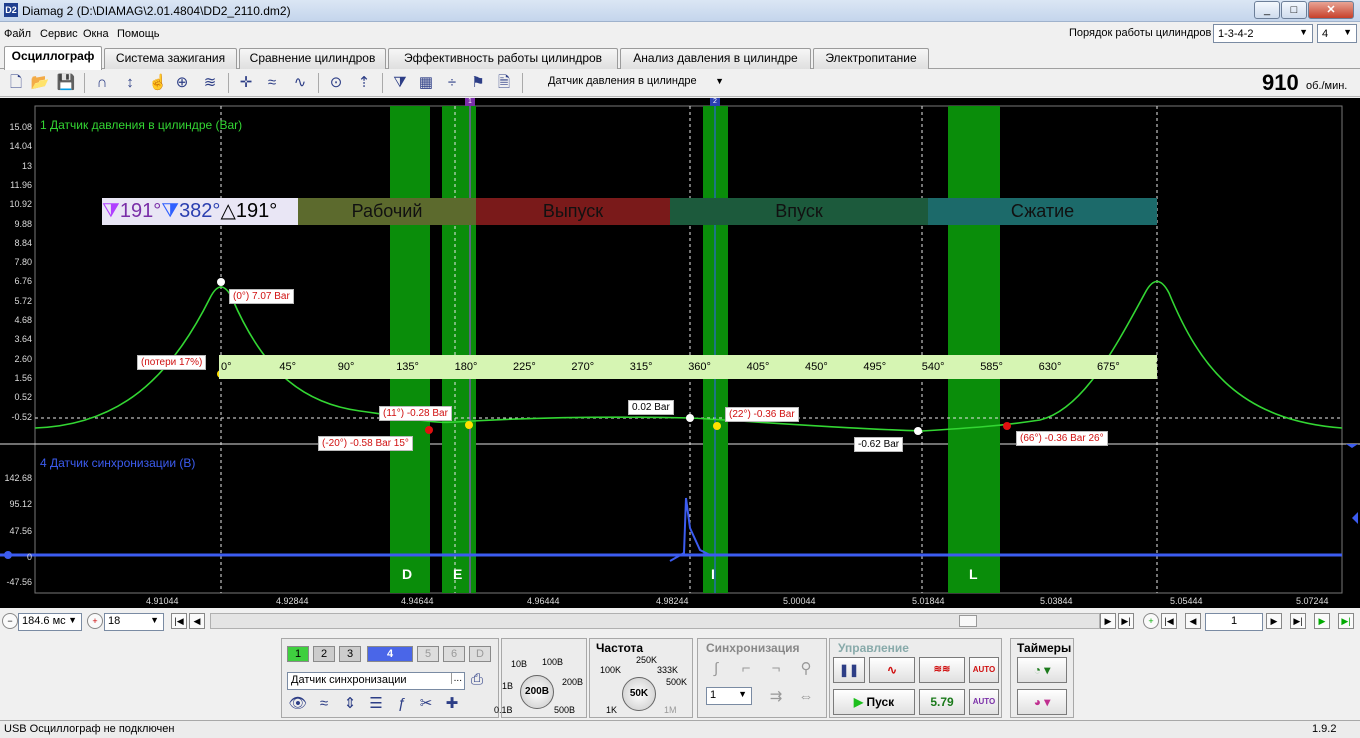 This screenshot has height=738, width=1360. Describe the element at coordinates (973, 574) in the screenshot. I see `zone-l-label: L` at that location.